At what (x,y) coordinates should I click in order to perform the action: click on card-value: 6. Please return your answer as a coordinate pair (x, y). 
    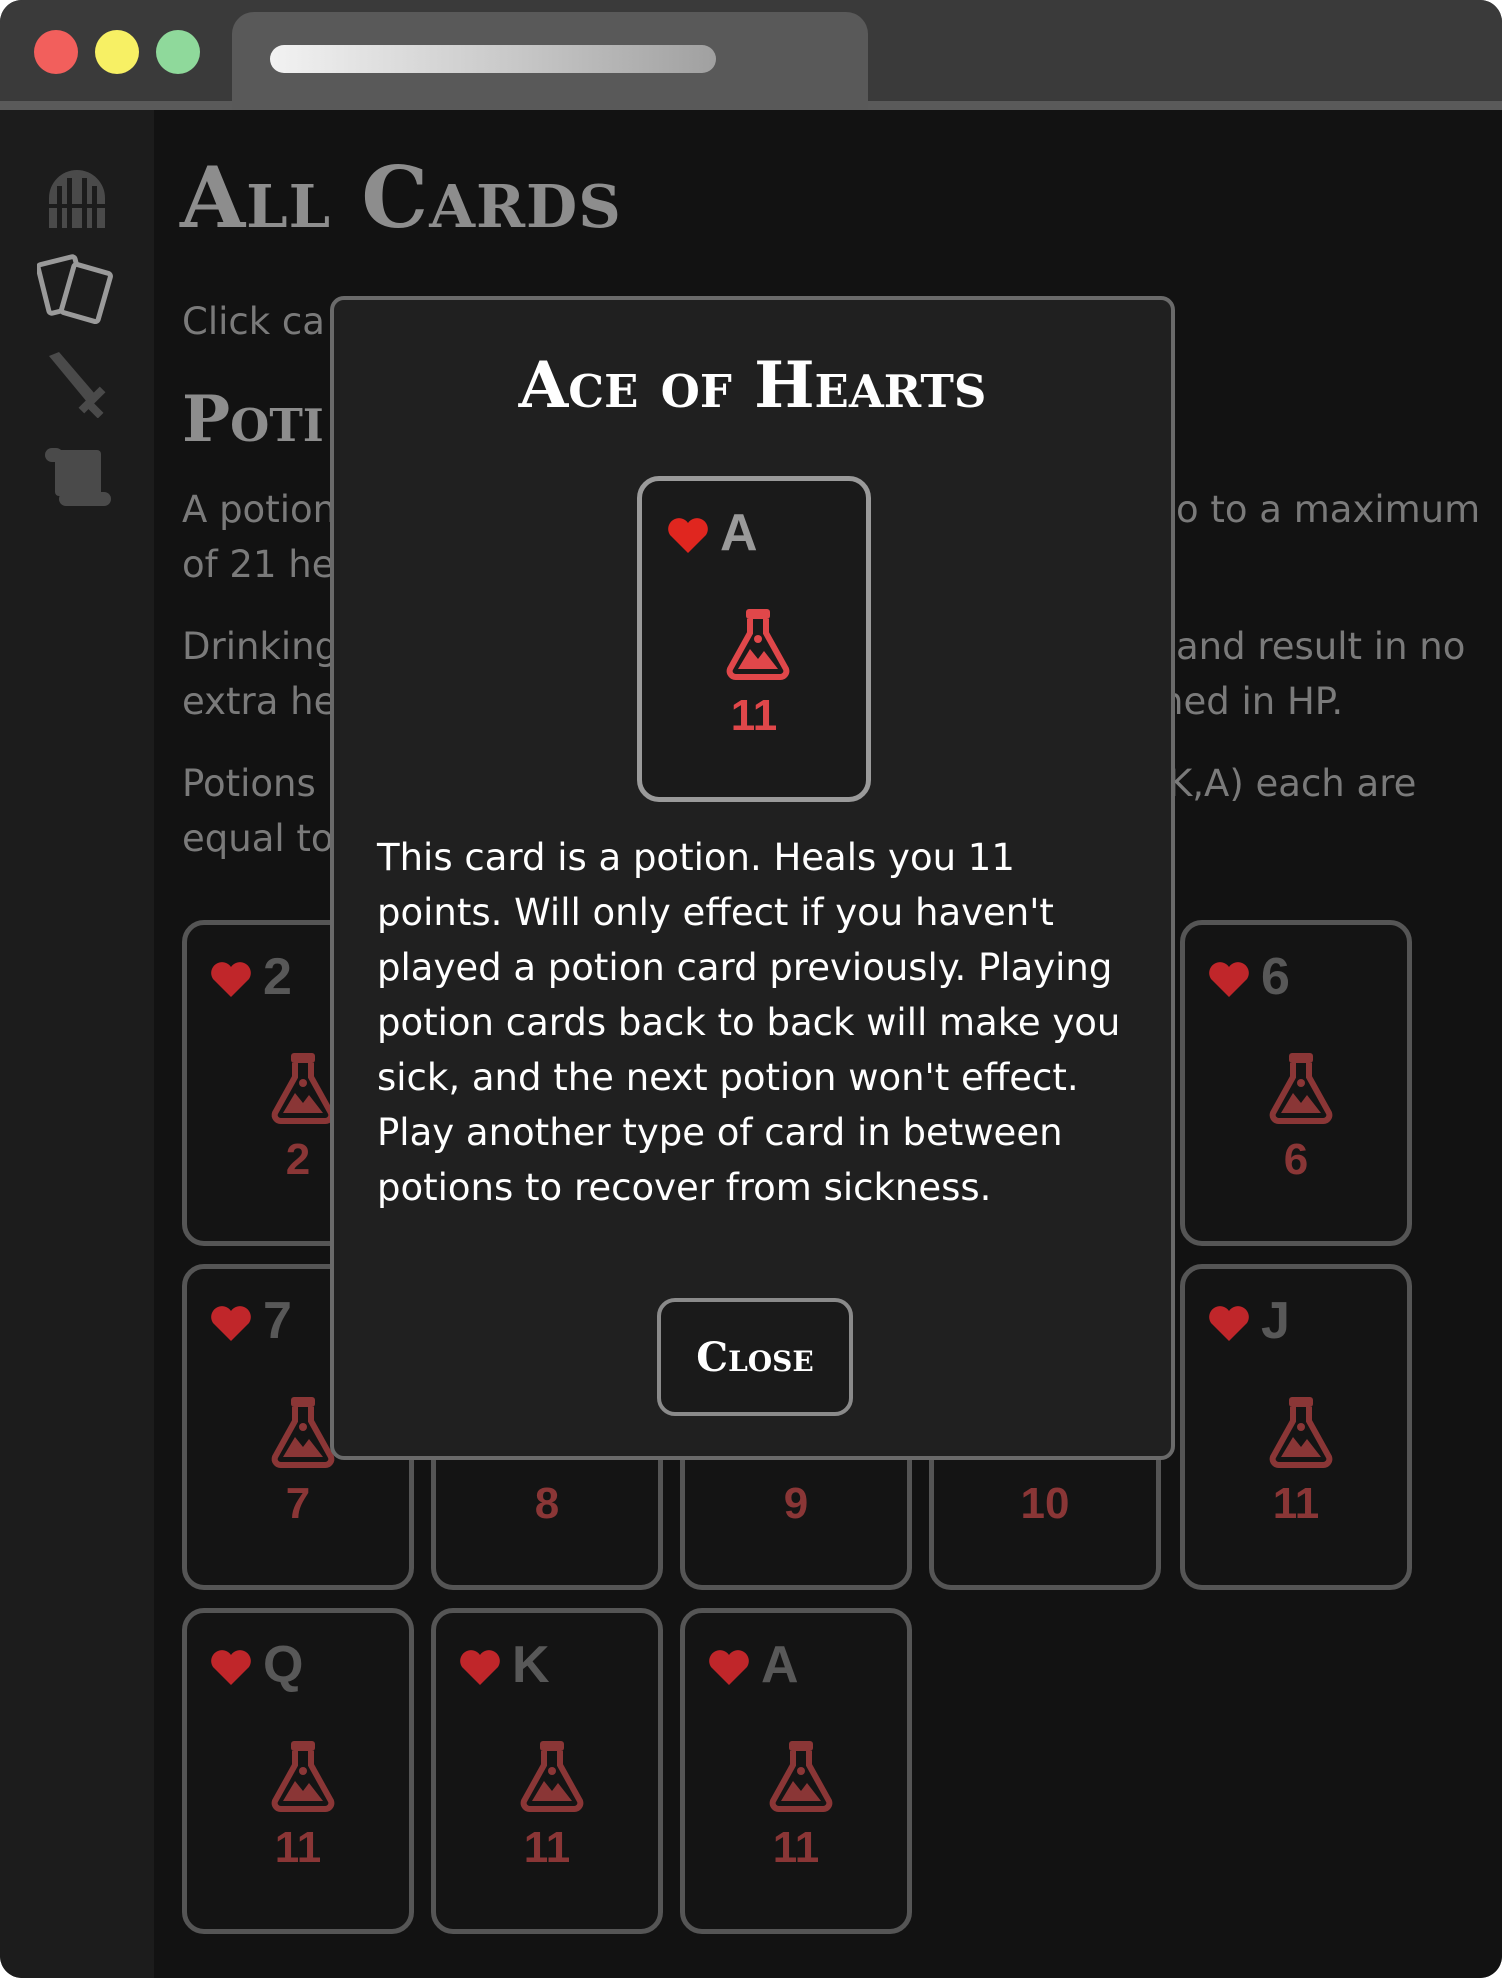
    Looking at the image, I should click on (1296, 1159).